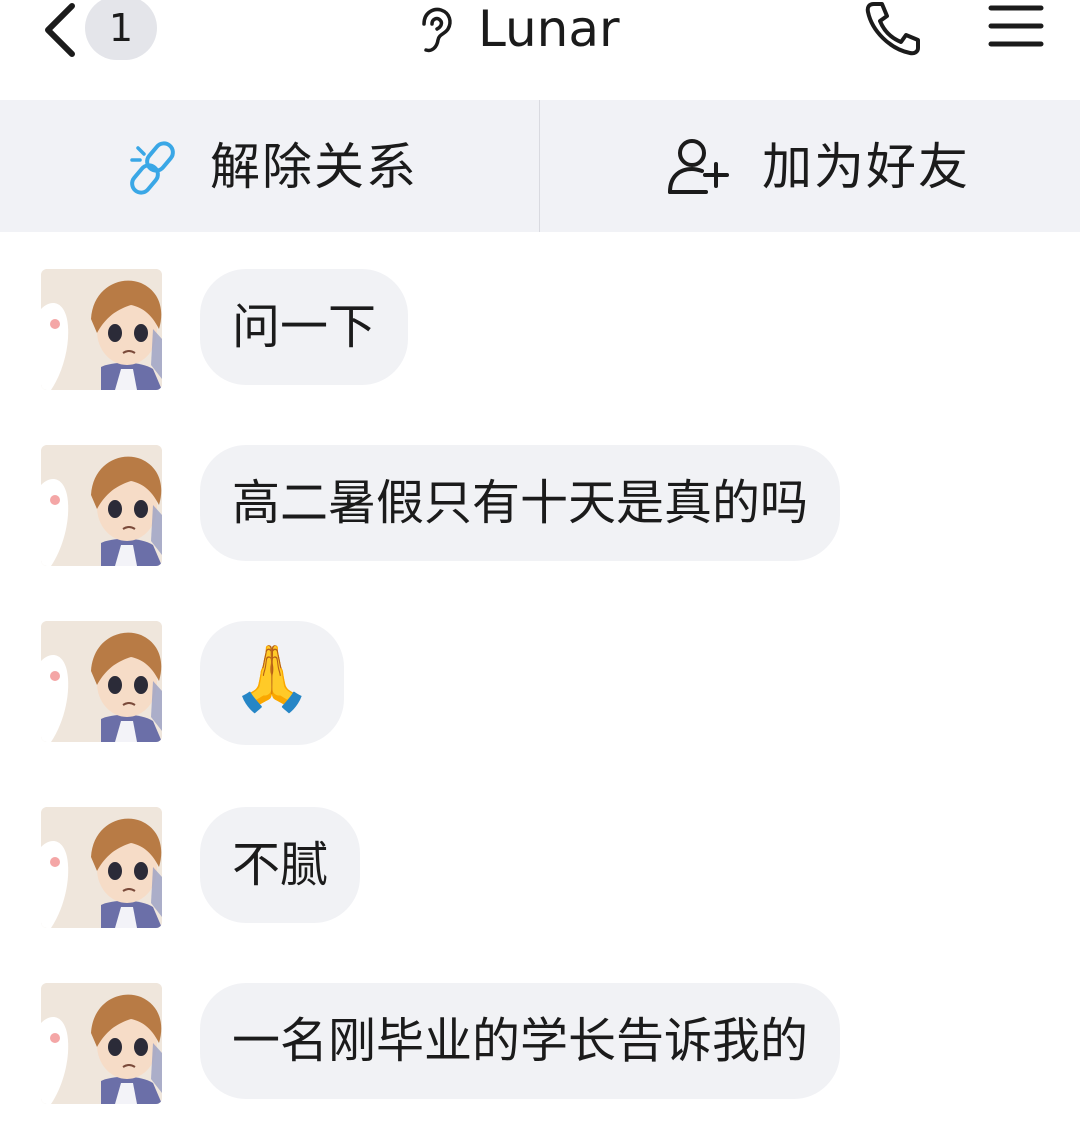 The width and height of the screenshot is (1080, 1134). What do you see at coordinates (121, 30) in the screenshot?
I see `unread-badge: 1` at bounding box center [121, 30].